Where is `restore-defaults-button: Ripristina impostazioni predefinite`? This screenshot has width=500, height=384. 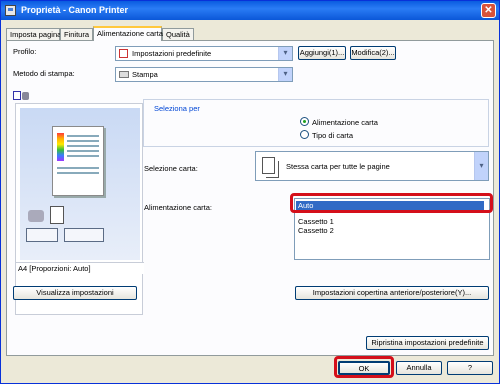 restore-defaults-button: Ripristina impostazioni predefinite is located at coordinates (427, 343).